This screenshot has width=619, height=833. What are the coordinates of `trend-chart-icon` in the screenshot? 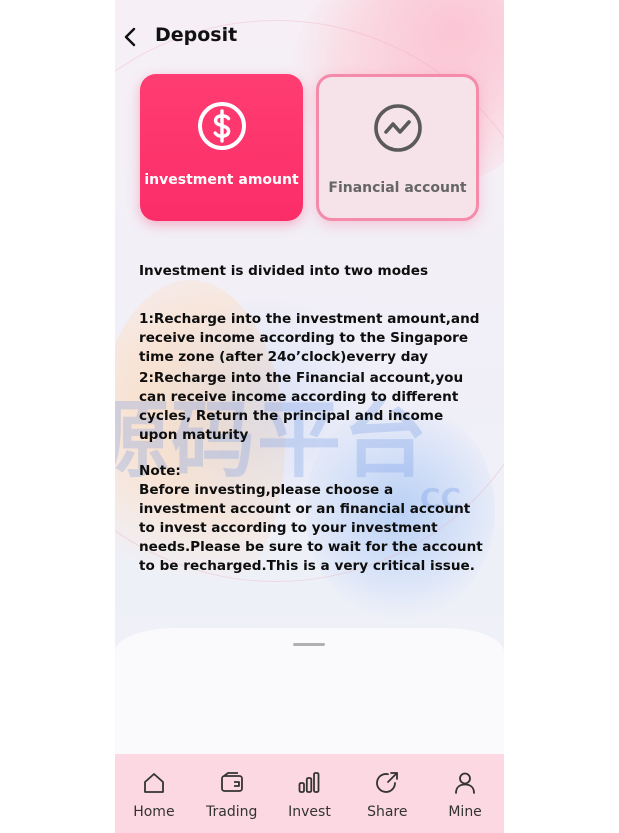 It's located at (397, 128).